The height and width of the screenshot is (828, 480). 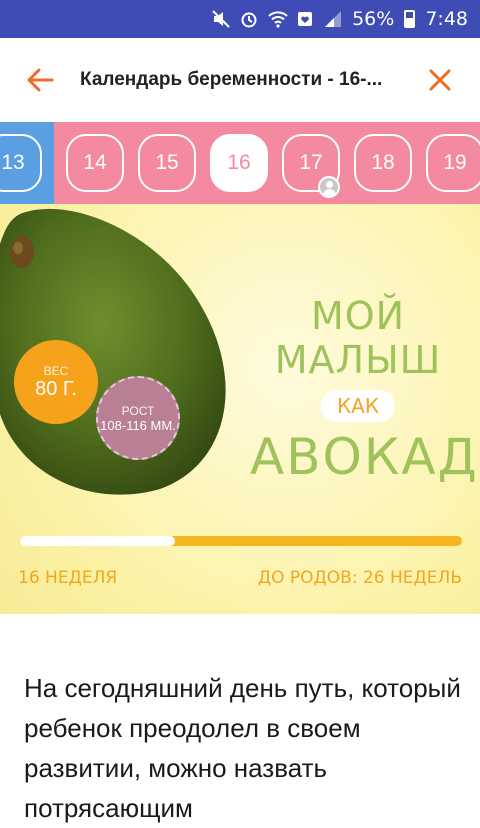 I want to click on tagline-line3: АВОКАДО, so click(x=365, y=457).